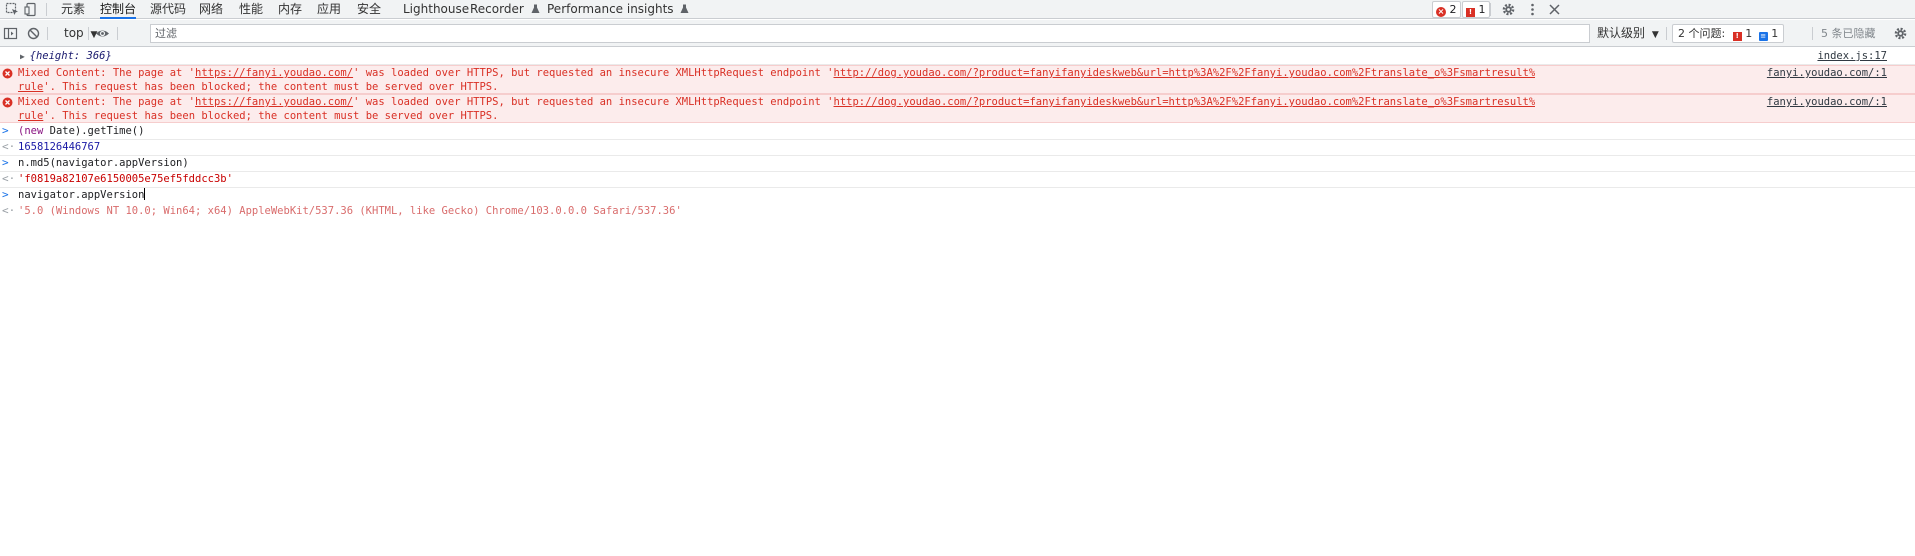 The height and width of the screenshot is (556, 1915). Describe the element at coordinates (251, 9) in the screenshot. I see `tab-performance: 性能` at that location.